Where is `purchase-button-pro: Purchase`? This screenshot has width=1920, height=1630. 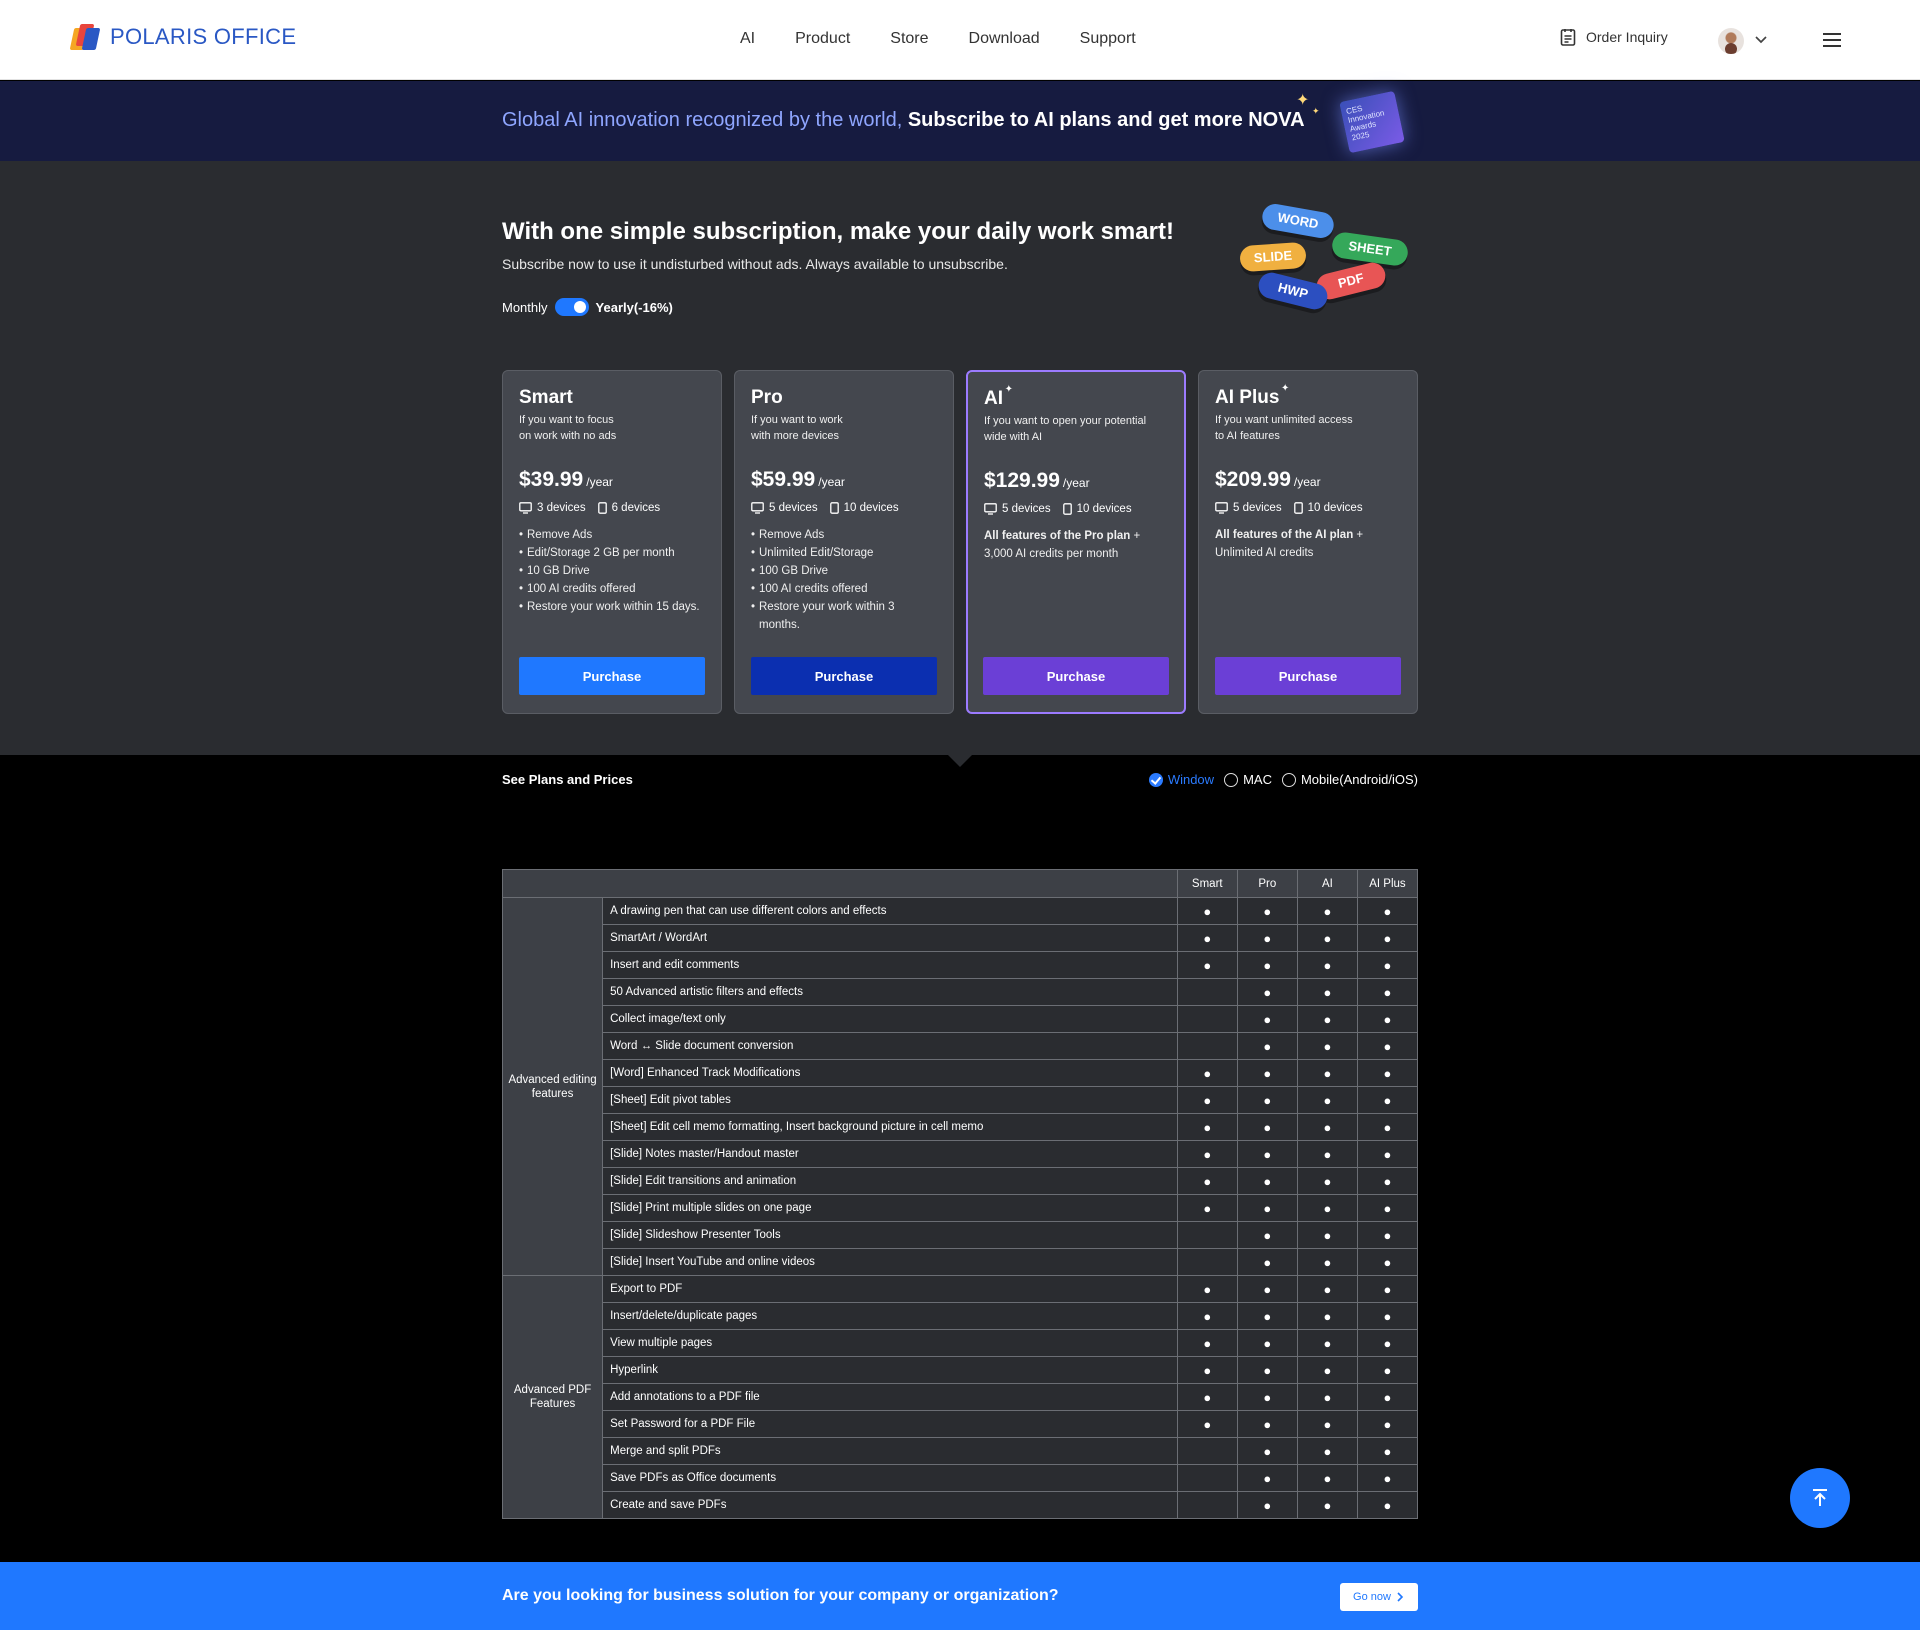 purchase-button-pro: Purchase is located at coordinates (844, 676).